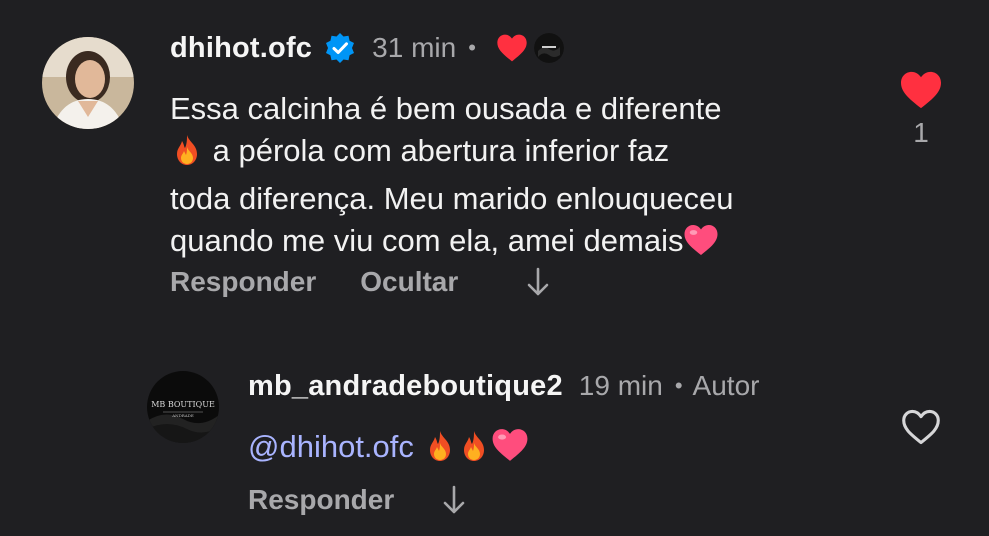 This screenshot has width=989, height=536. I want to click on reply-text: @dhihot.ofc, so click(548, 450).